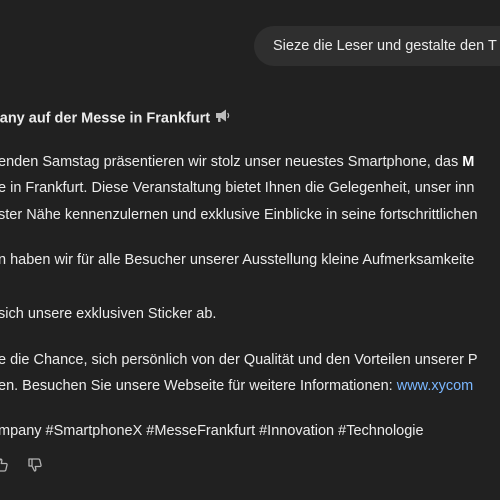  I want to click on website-link: www.xycom, so click(435, 386).